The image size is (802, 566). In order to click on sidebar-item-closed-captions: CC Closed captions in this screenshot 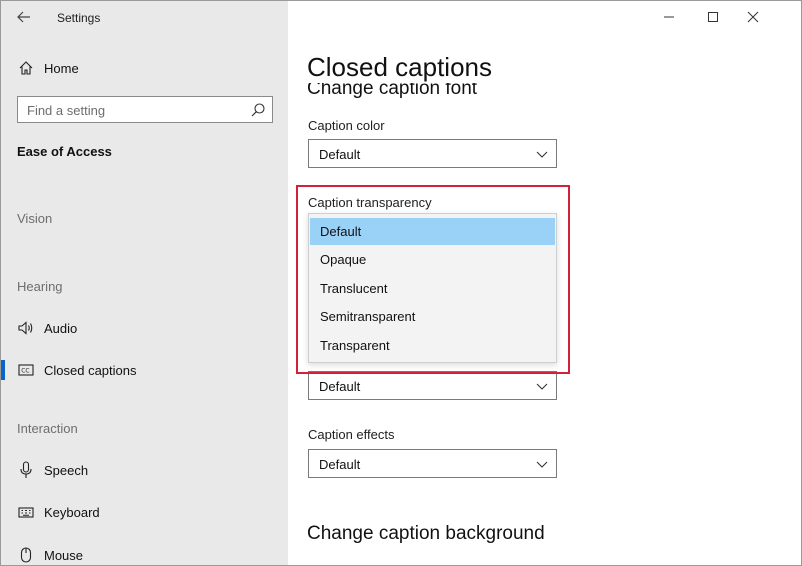, I will do `click(144, 370)`.